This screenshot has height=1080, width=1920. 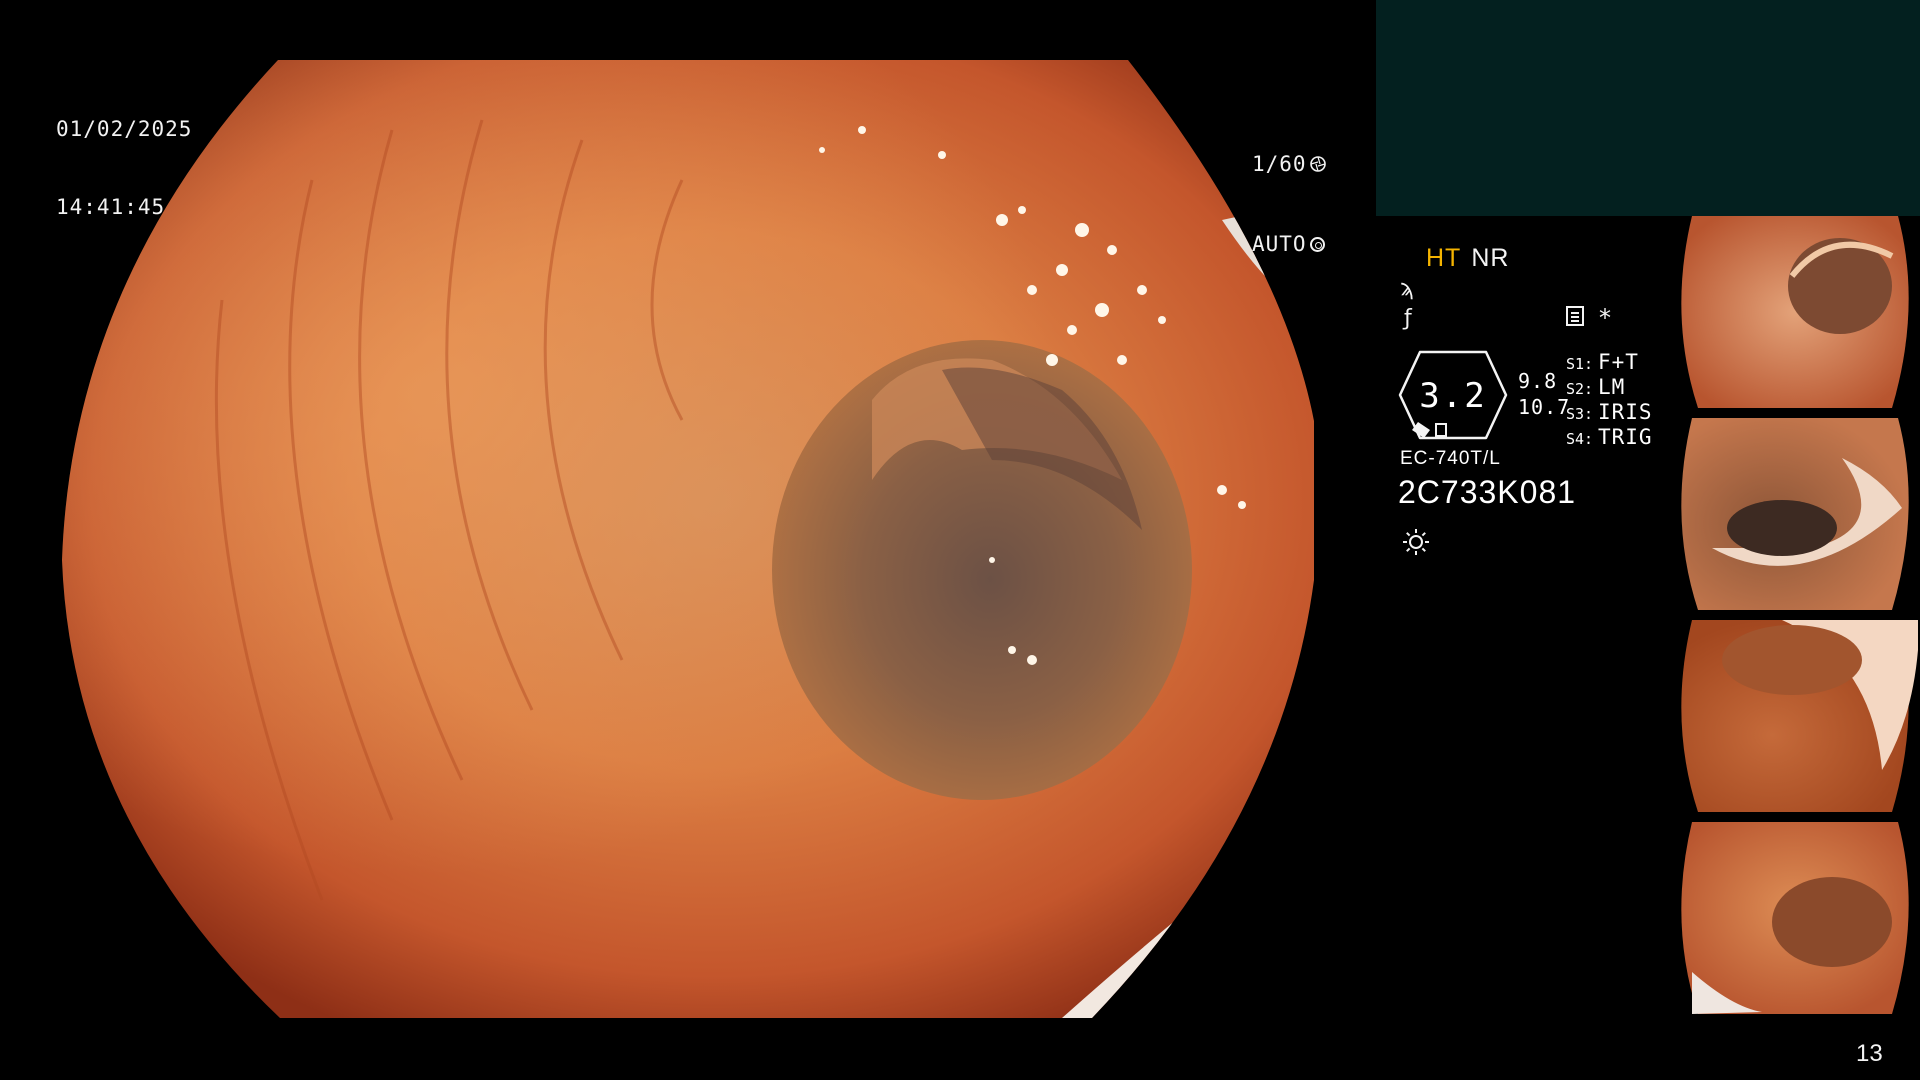 What do you see at coordinates (1618, 362) in the screenshot?
I see `switch-value: F+T` at bounding box center [1618, 362].